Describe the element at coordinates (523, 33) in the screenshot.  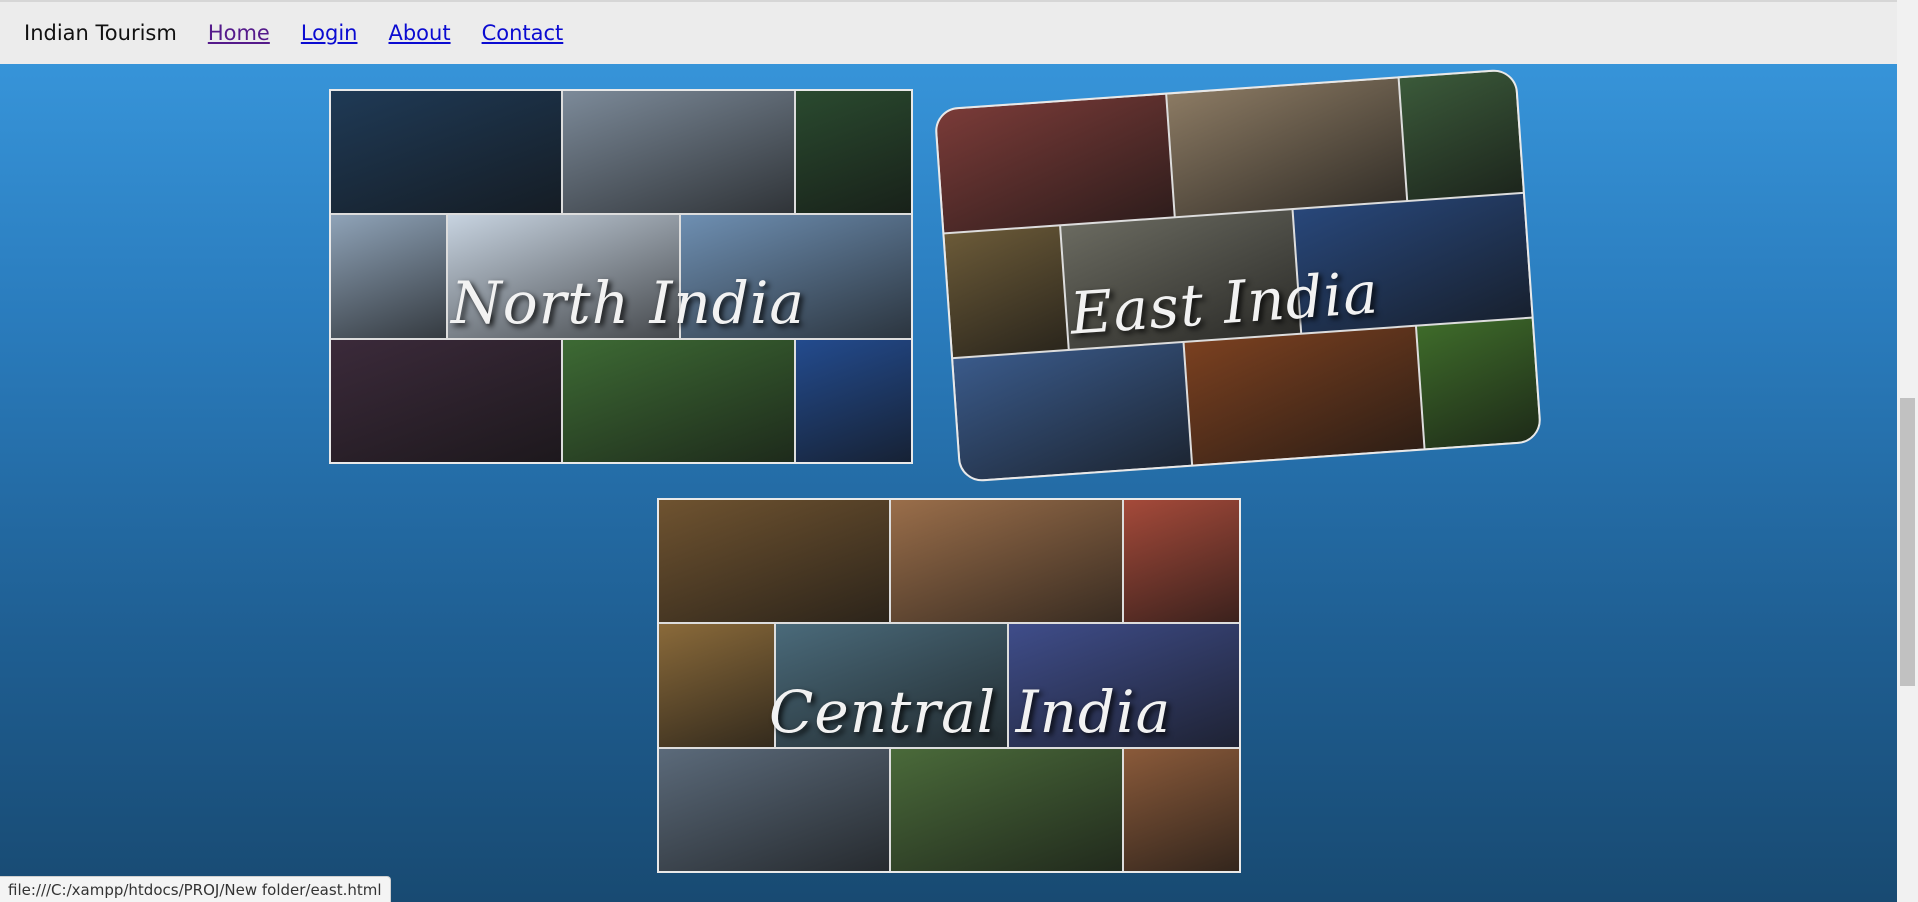
I see `nav-link-contact: Contact` at that location.